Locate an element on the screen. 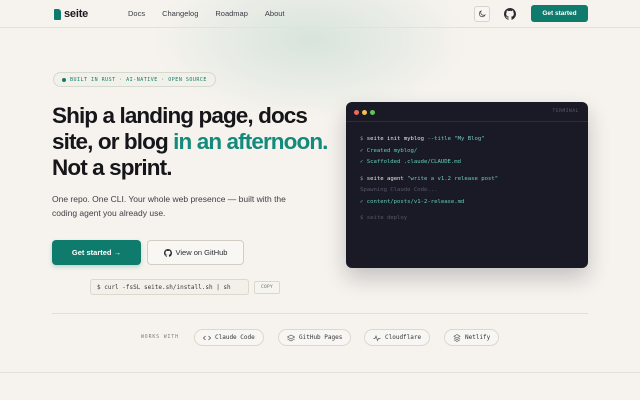 This screenshot has width=640, height=400. view-on-github-label: View on GitHub is located at coordinates (201, 252).